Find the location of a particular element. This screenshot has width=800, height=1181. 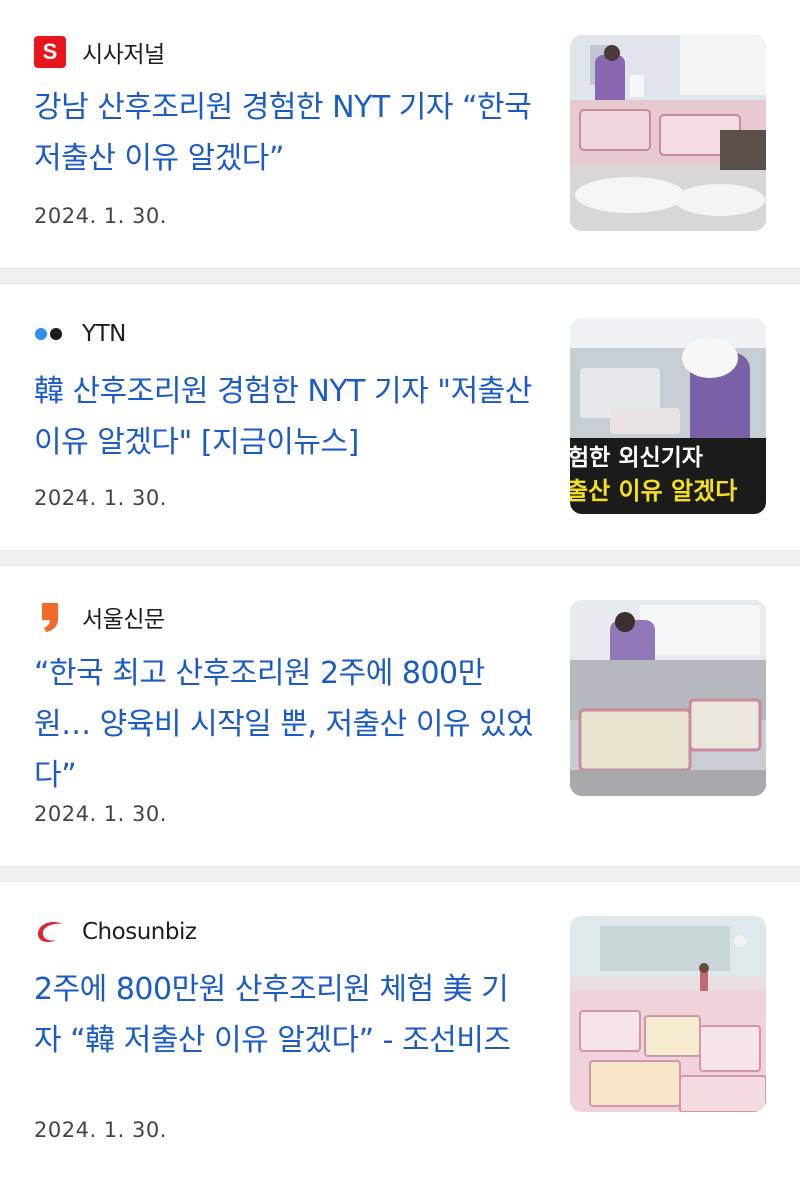

news-headline: 강남 산후조리원 경험한 NYT 기자 “한국 저출산 이유 알겠다” is located at coordinates (284, 133).